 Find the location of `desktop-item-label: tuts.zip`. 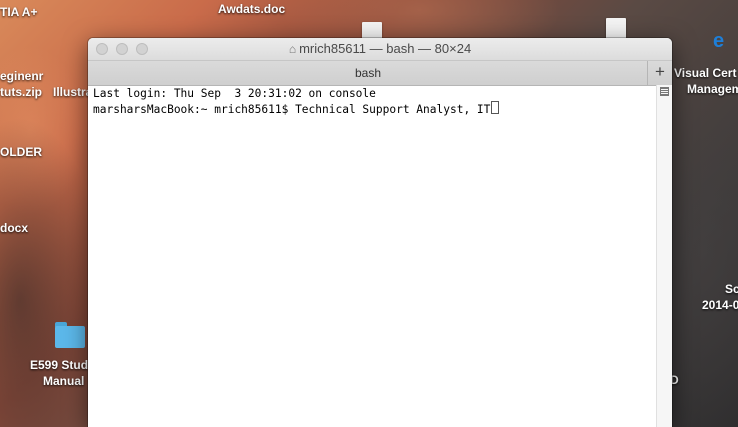

desktop-item-label: tuts.zip is located at coordinates (21, 92).